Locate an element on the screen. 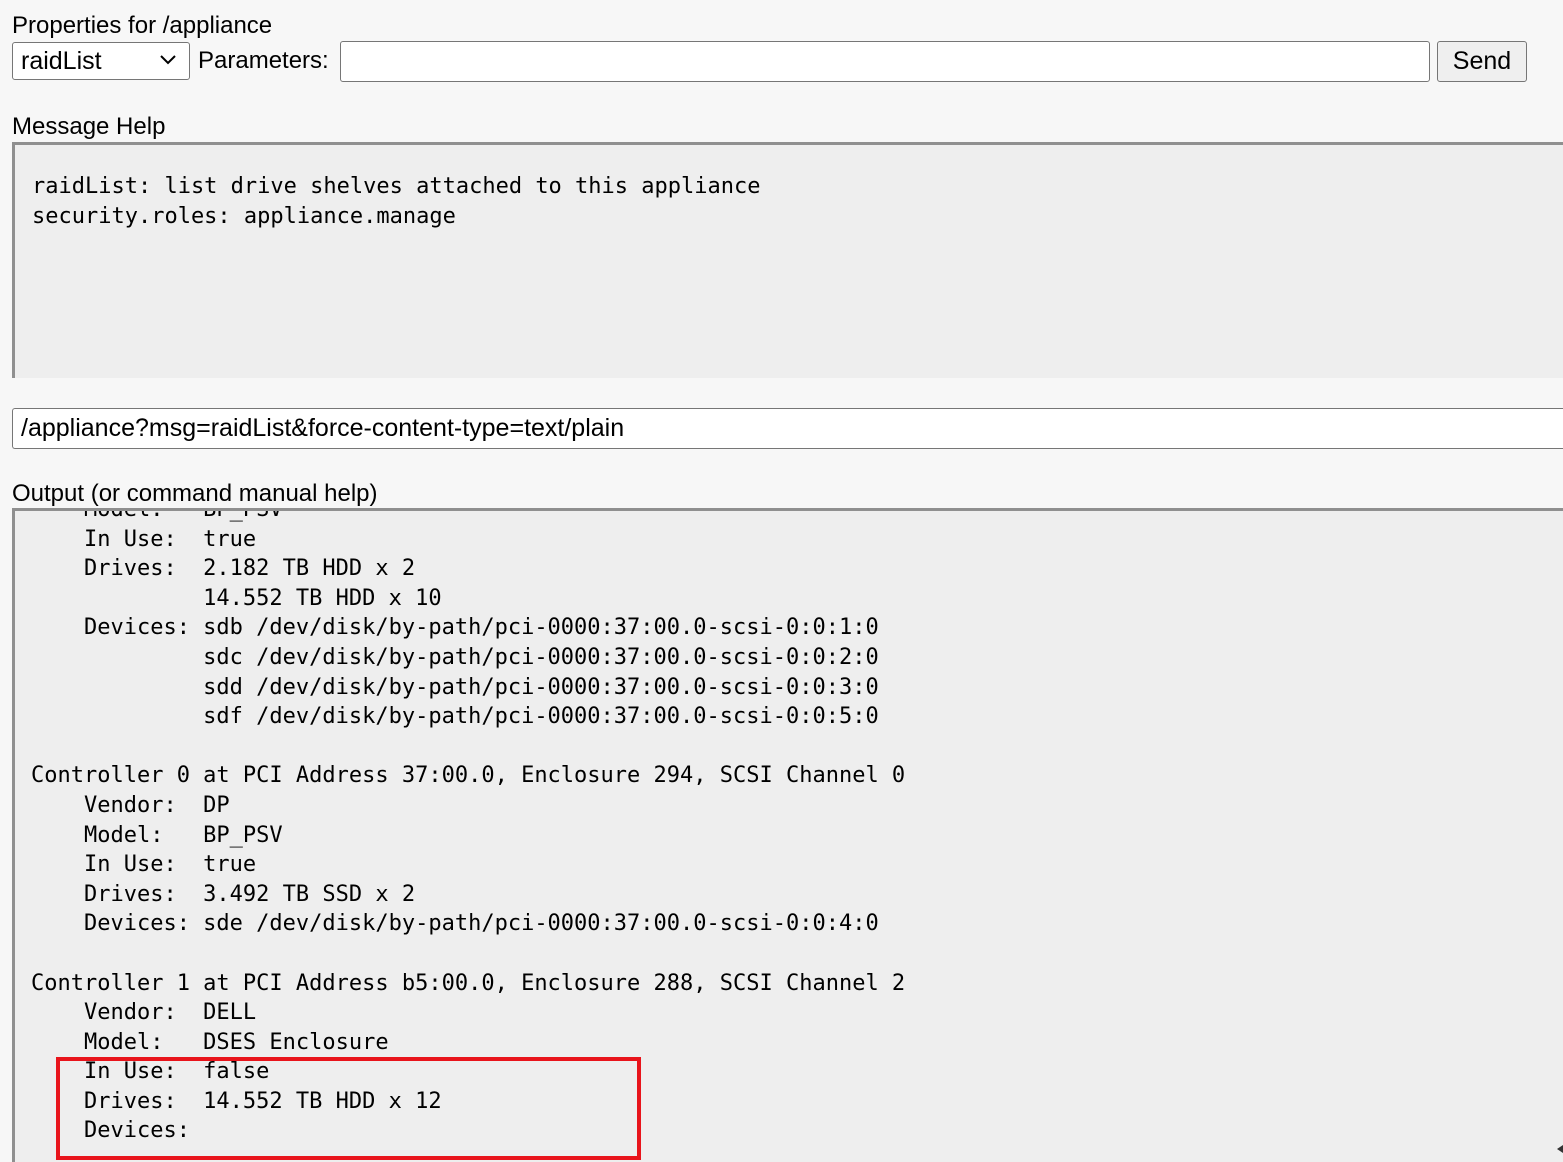 This screenshot has height=1162, width=1563. message-help-label: Message Help is located at coordinates (89, 126).